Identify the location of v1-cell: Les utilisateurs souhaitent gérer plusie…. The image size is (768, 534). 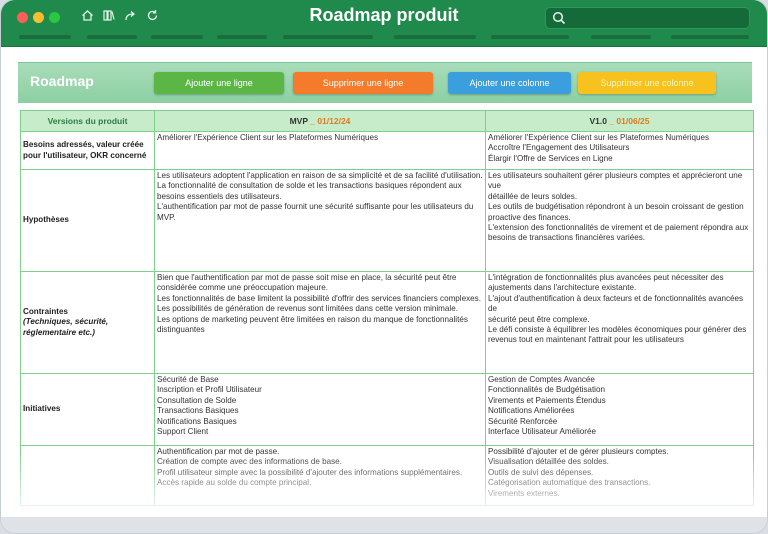
(619, 220).